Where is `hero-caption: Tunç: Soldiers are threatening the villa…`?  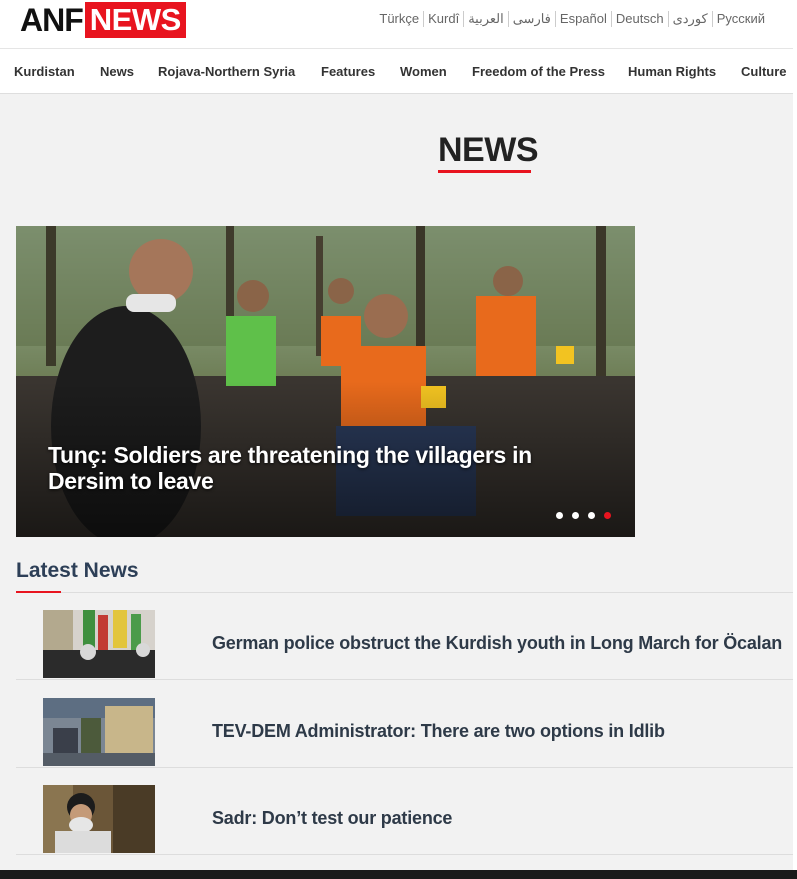
hero-caption: Tunç: Soldiers are threatening the villa… is located at coordinates (318, 468).